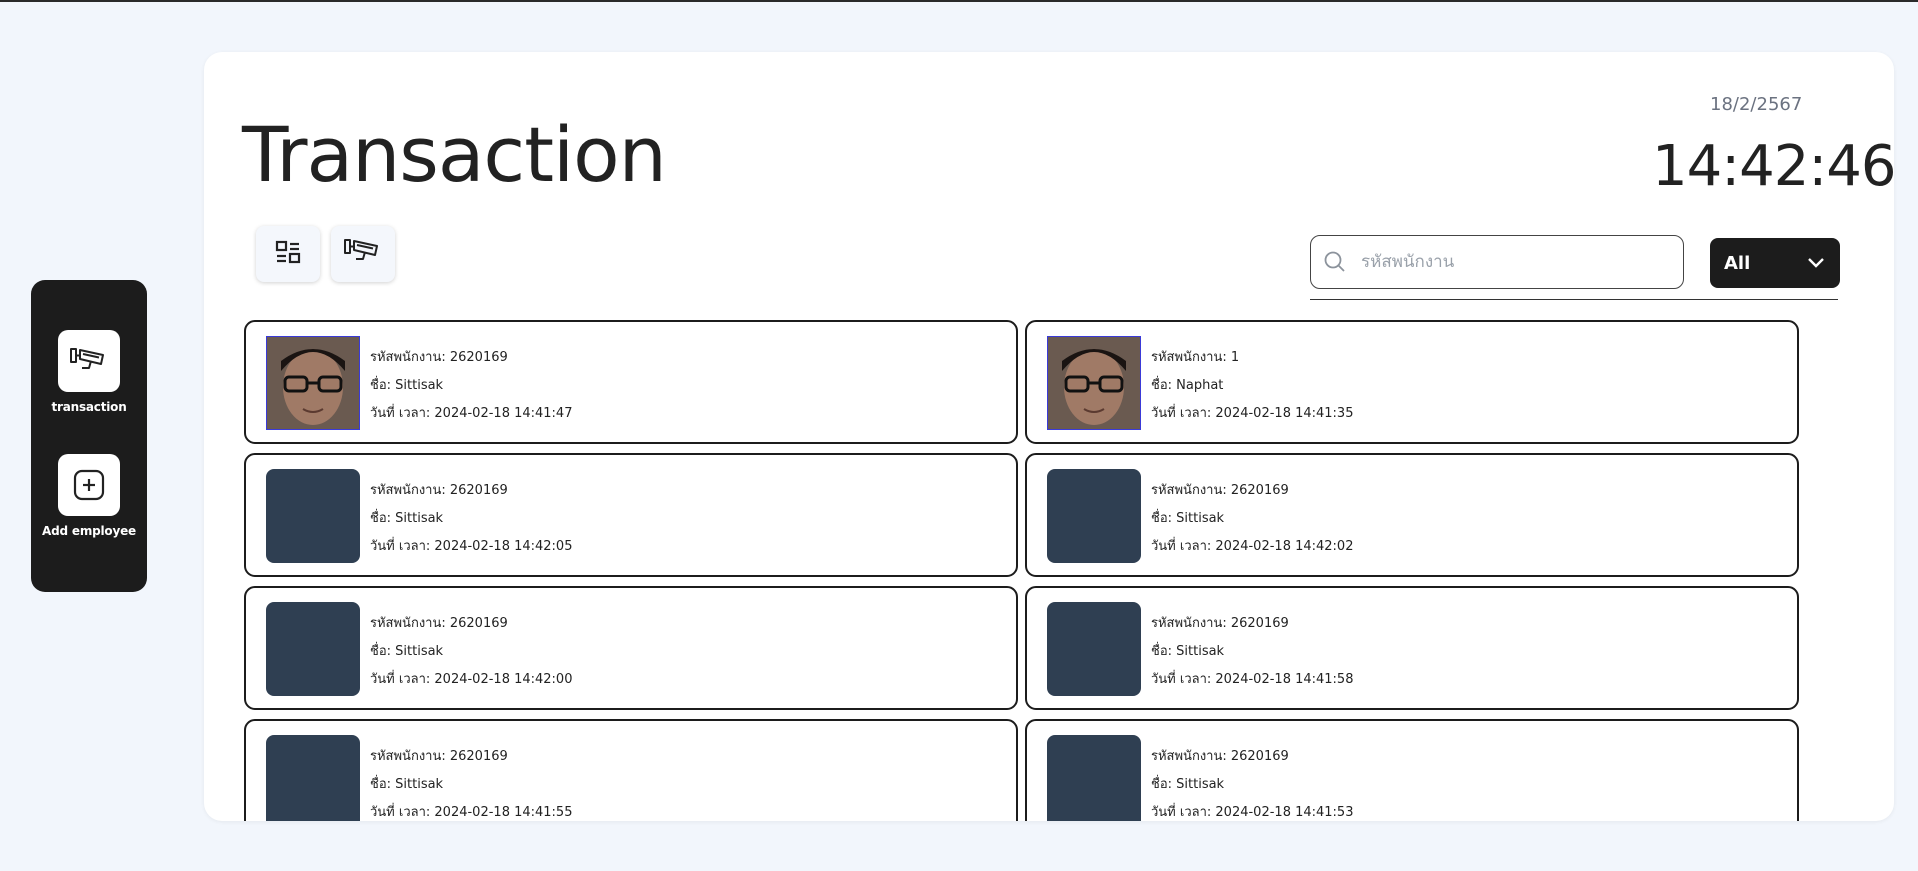  Describe the element at coordinates (1737, 263) in the screenshot. I see `filter-selected-value: All` at that location.